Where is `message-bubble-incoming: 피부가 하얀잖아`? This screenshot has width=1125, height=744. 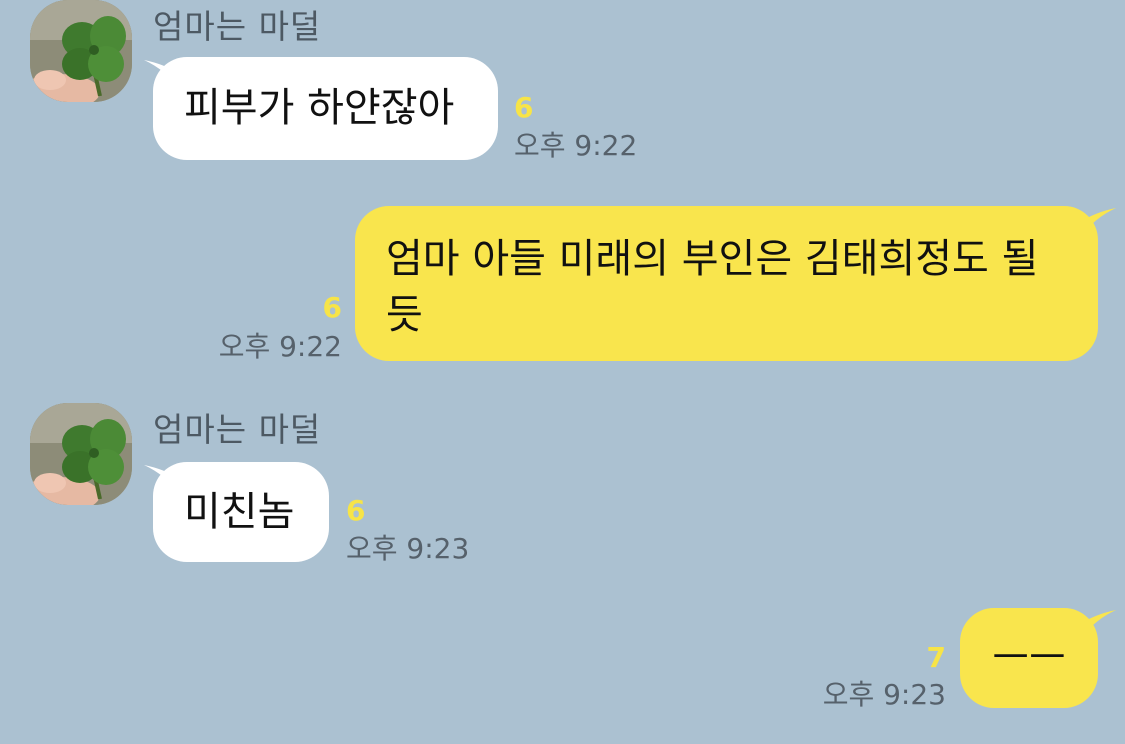
message-bubble-incoming: 피부가 하얀잖아 is located at coordinates (325, 108).